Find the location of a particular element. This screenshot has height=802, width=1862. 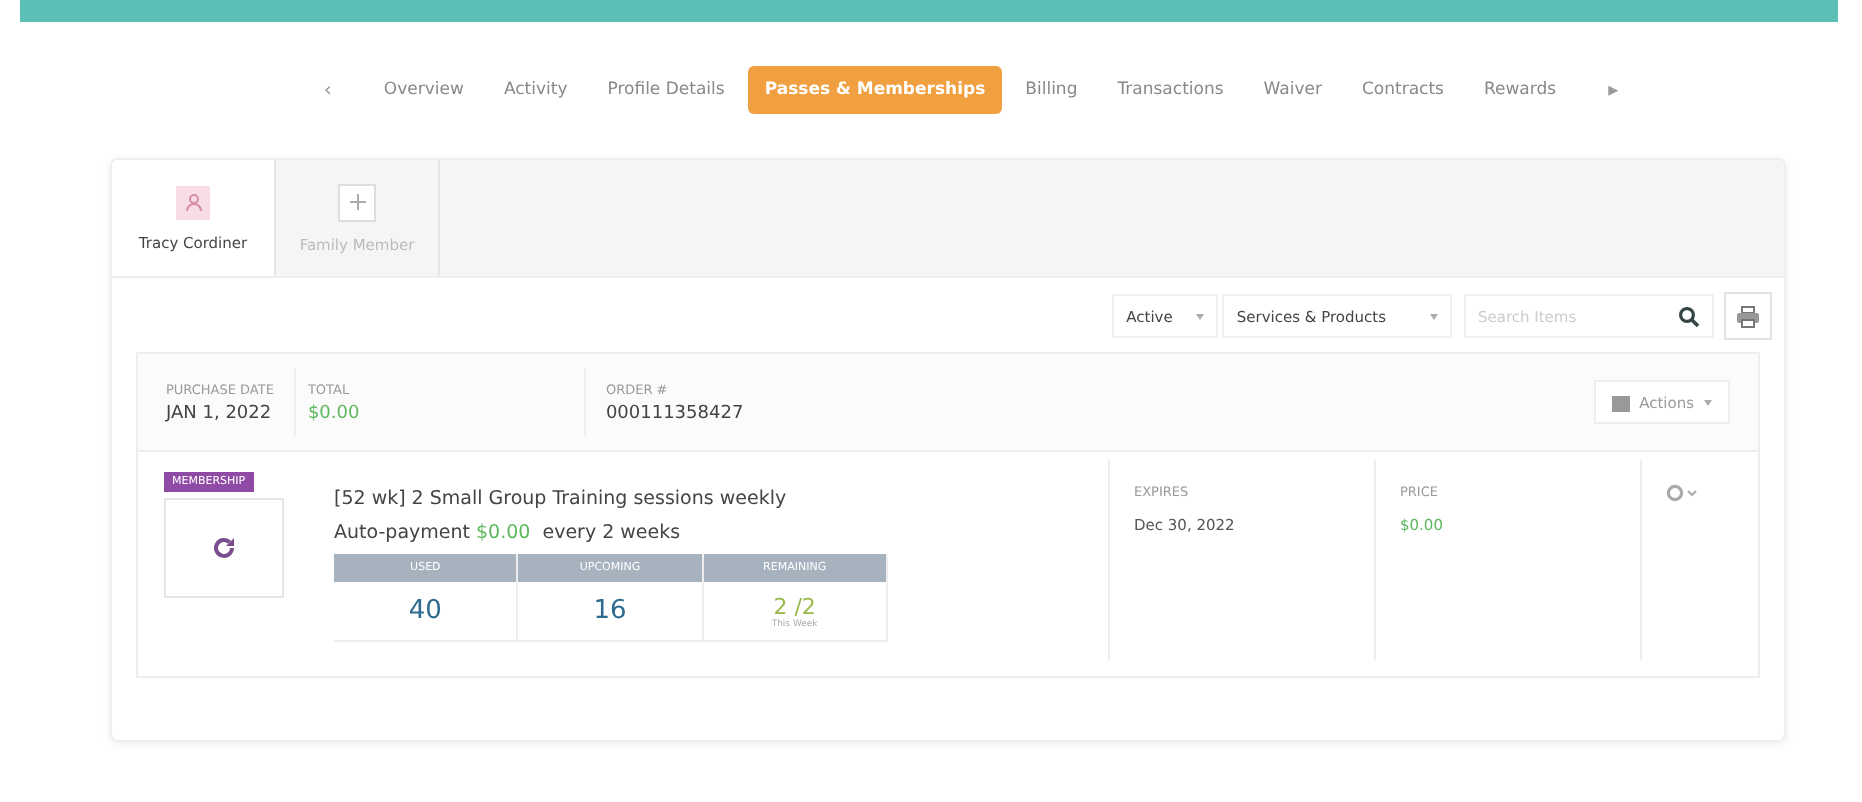

printer-icon is located at coordinates (1748, 316).